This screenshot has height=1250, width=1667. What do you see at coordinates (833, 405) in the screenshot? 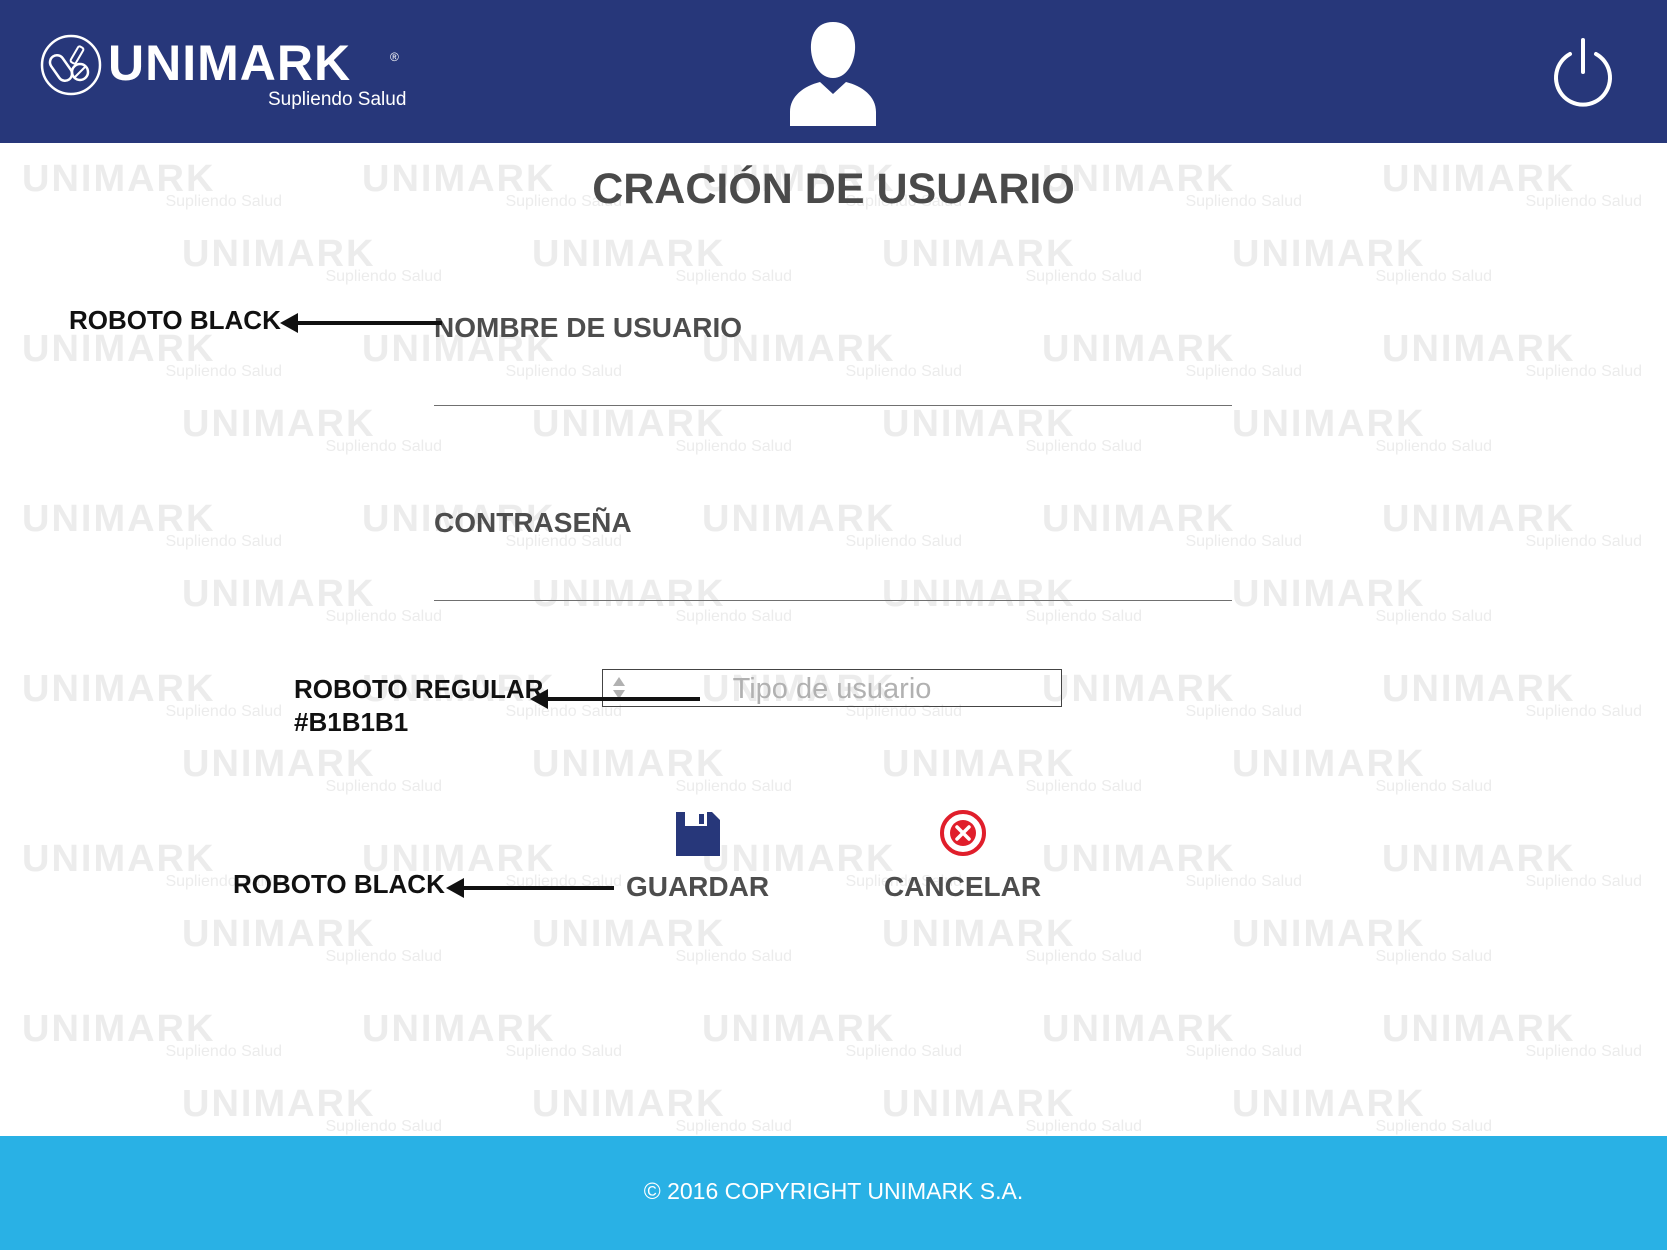
I see `username-underline` at bounding box center [833, 405].